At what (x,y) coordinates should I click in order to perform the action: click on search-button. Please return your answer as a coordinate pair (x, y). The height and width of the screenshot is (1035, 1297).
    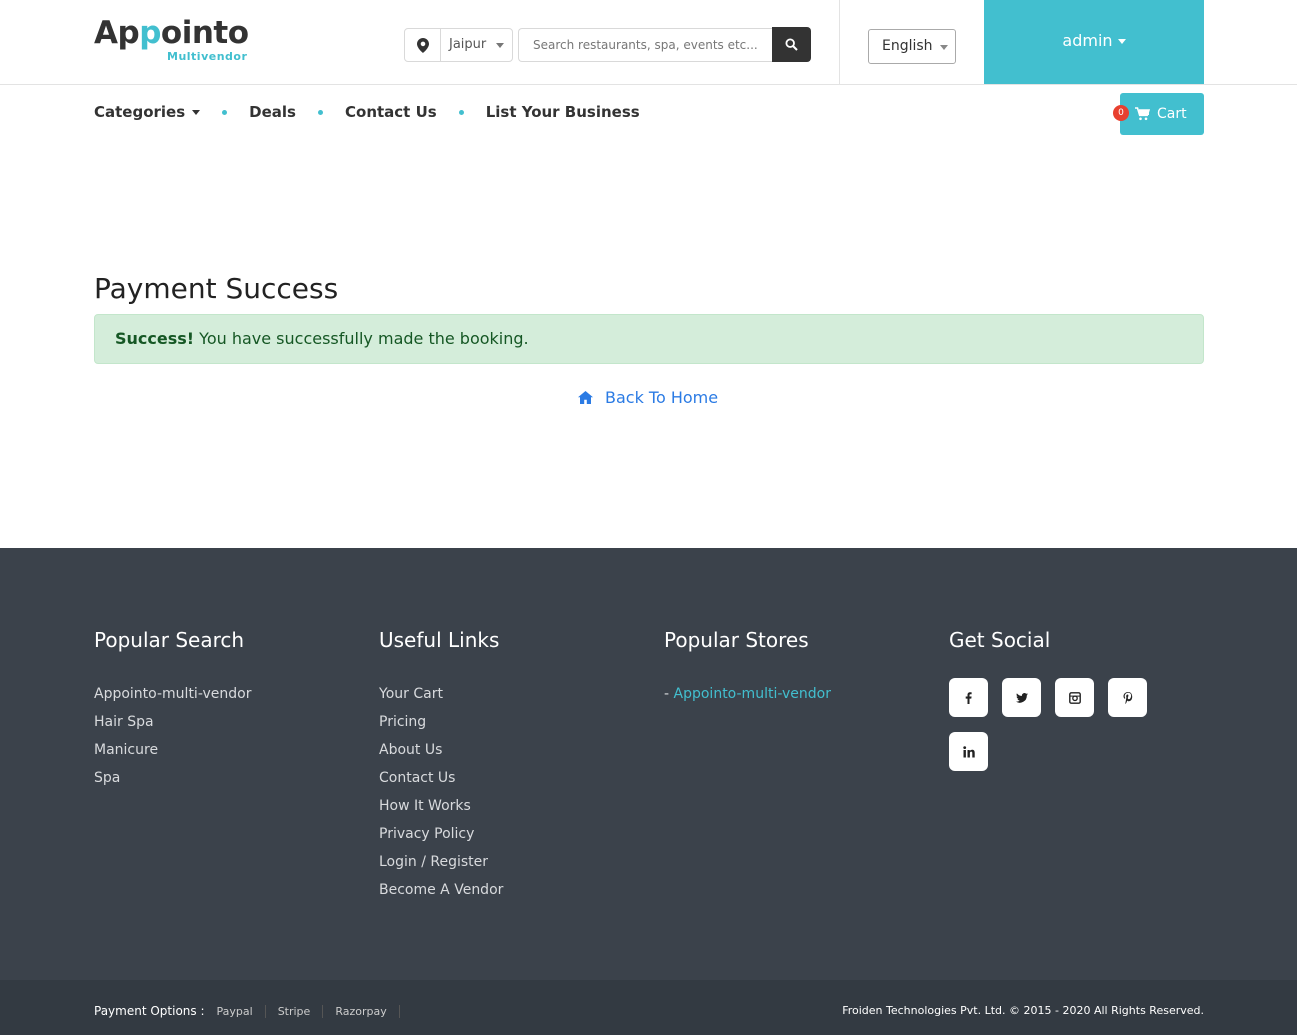
    Looking at the image, I should click on (791, 44).